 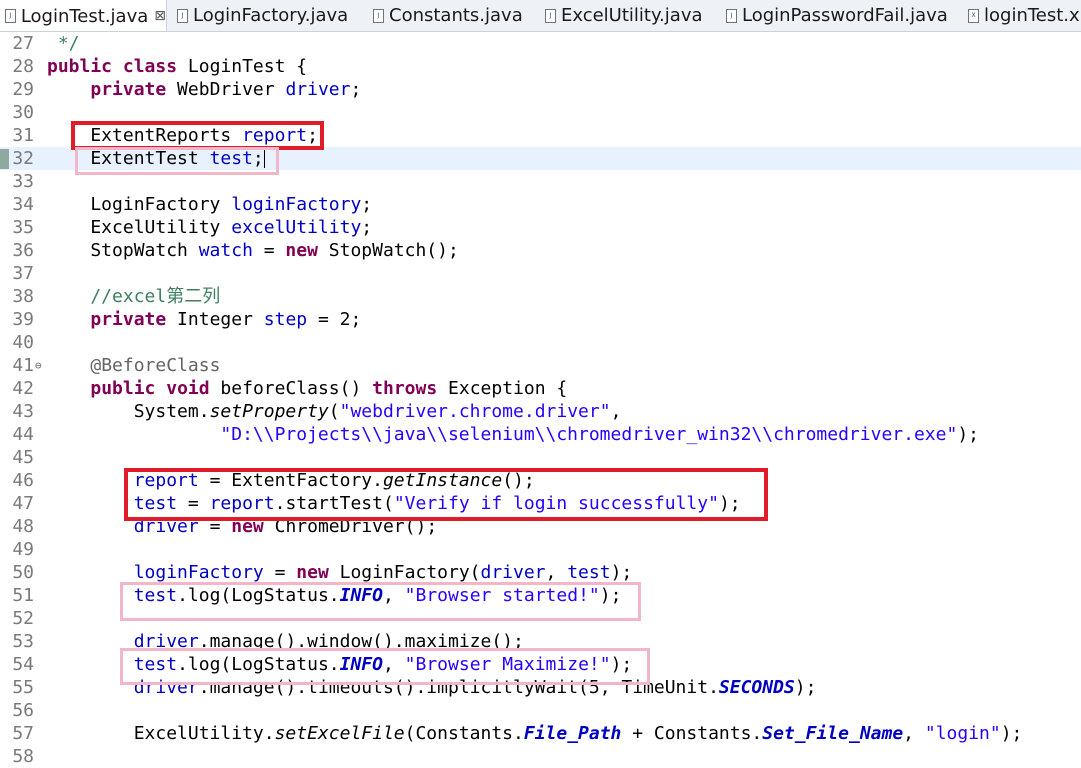 I want to click on line-number: 31, so click(x=23, y=135).